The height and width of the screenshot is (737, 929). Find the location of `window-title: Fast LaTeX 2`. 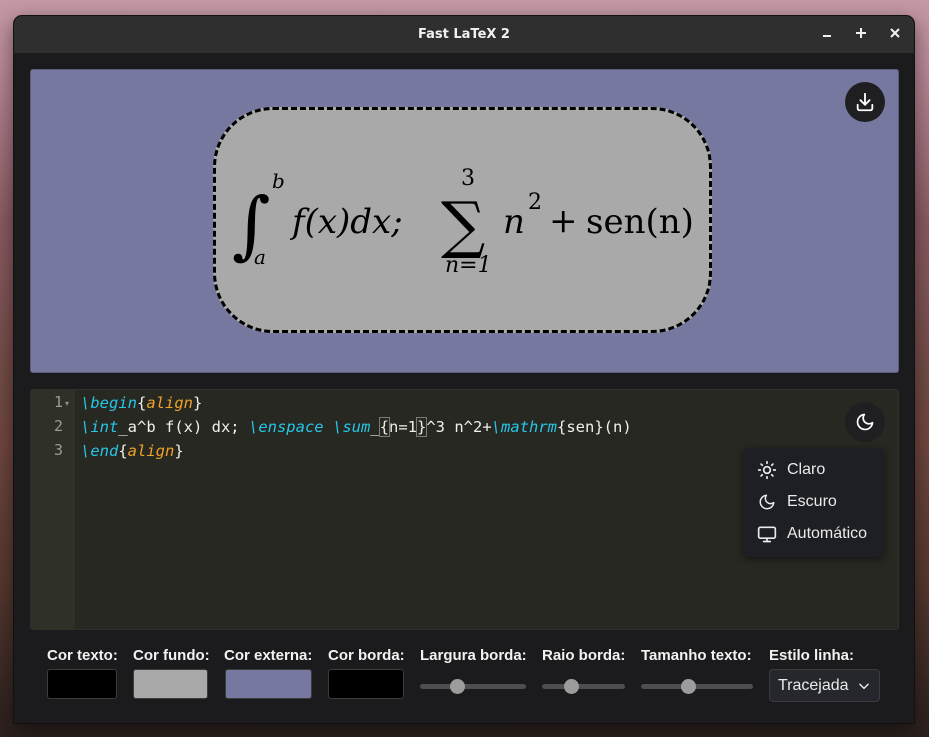

window-title: Fast LaTeX 2 is located at coordinates (464, 34).